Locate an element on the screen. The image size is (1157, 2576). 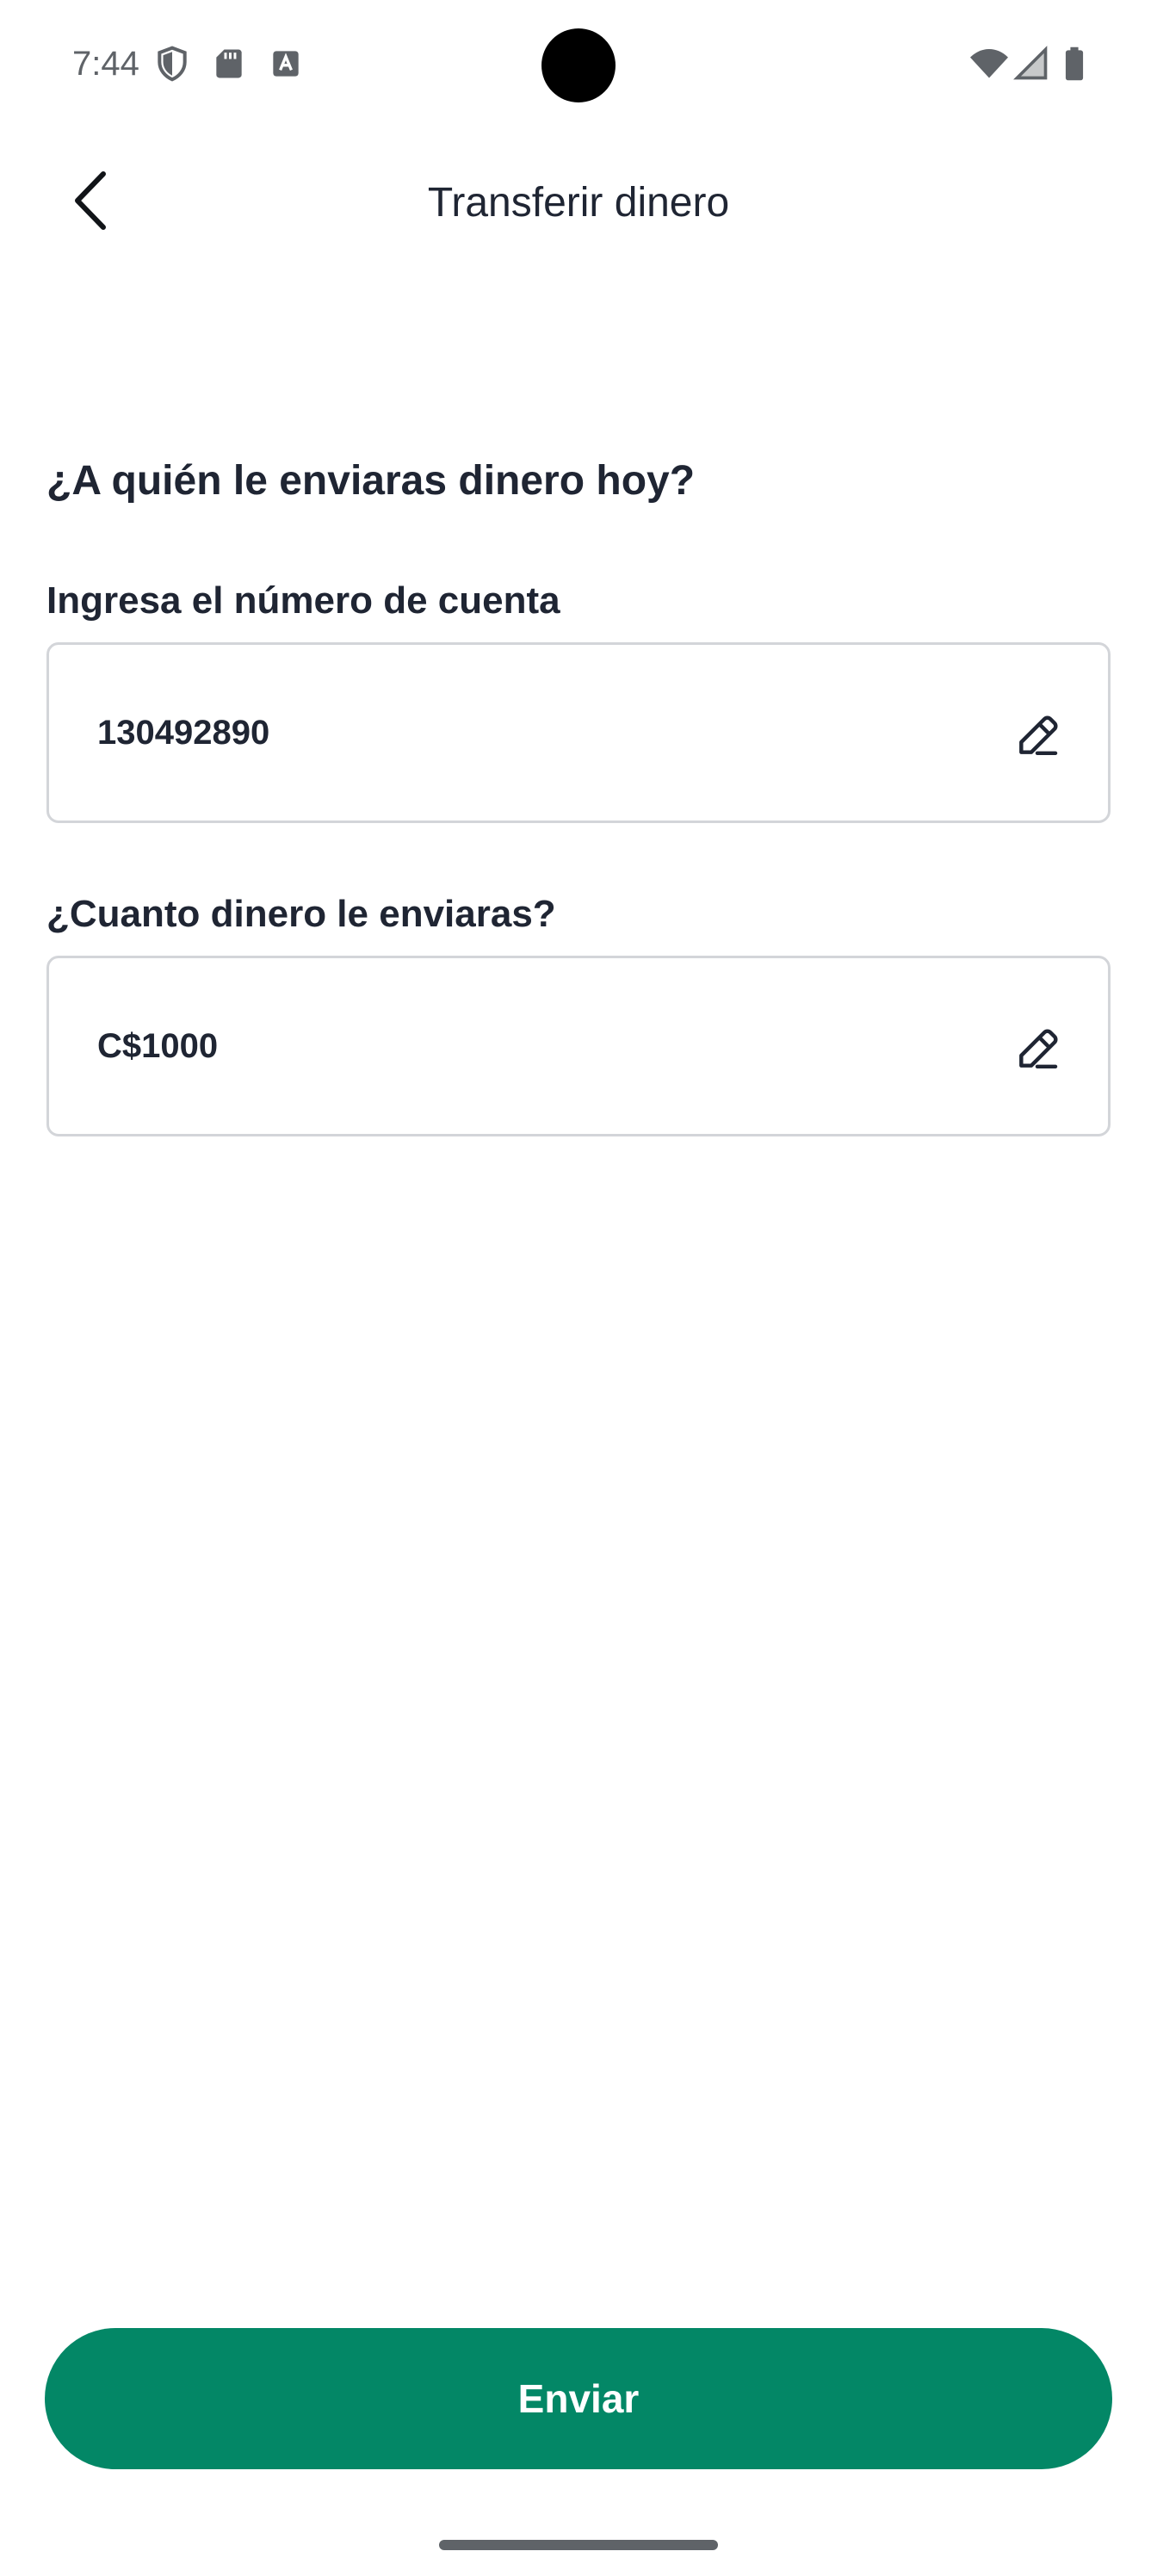
amount-label: ¿Cuanto dinero le enviaras? is located at coordinates (301, 914).